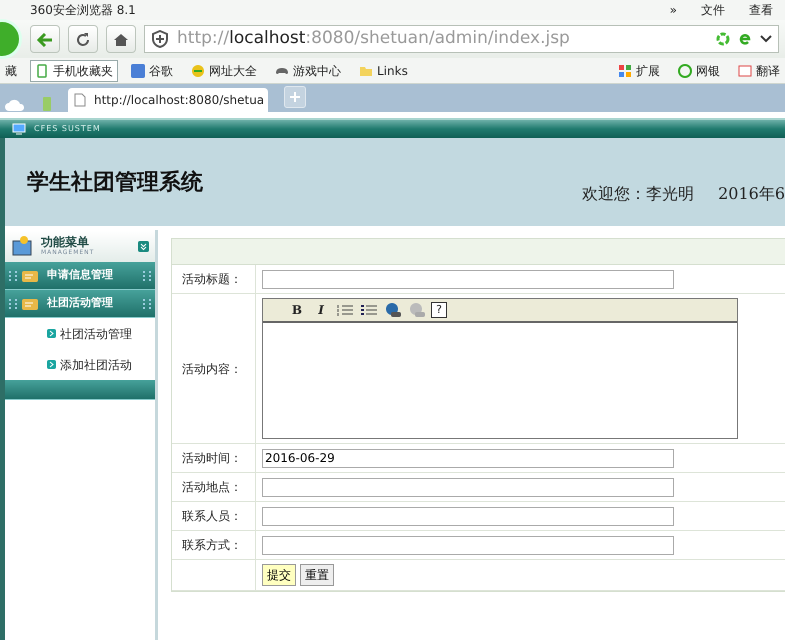 This screenshot has height=640, width=785. What do you see at coordinates (74, 71) in the screenshot?
I see `bookmark: 手机收藏夹` at bounding box center [74, 71].